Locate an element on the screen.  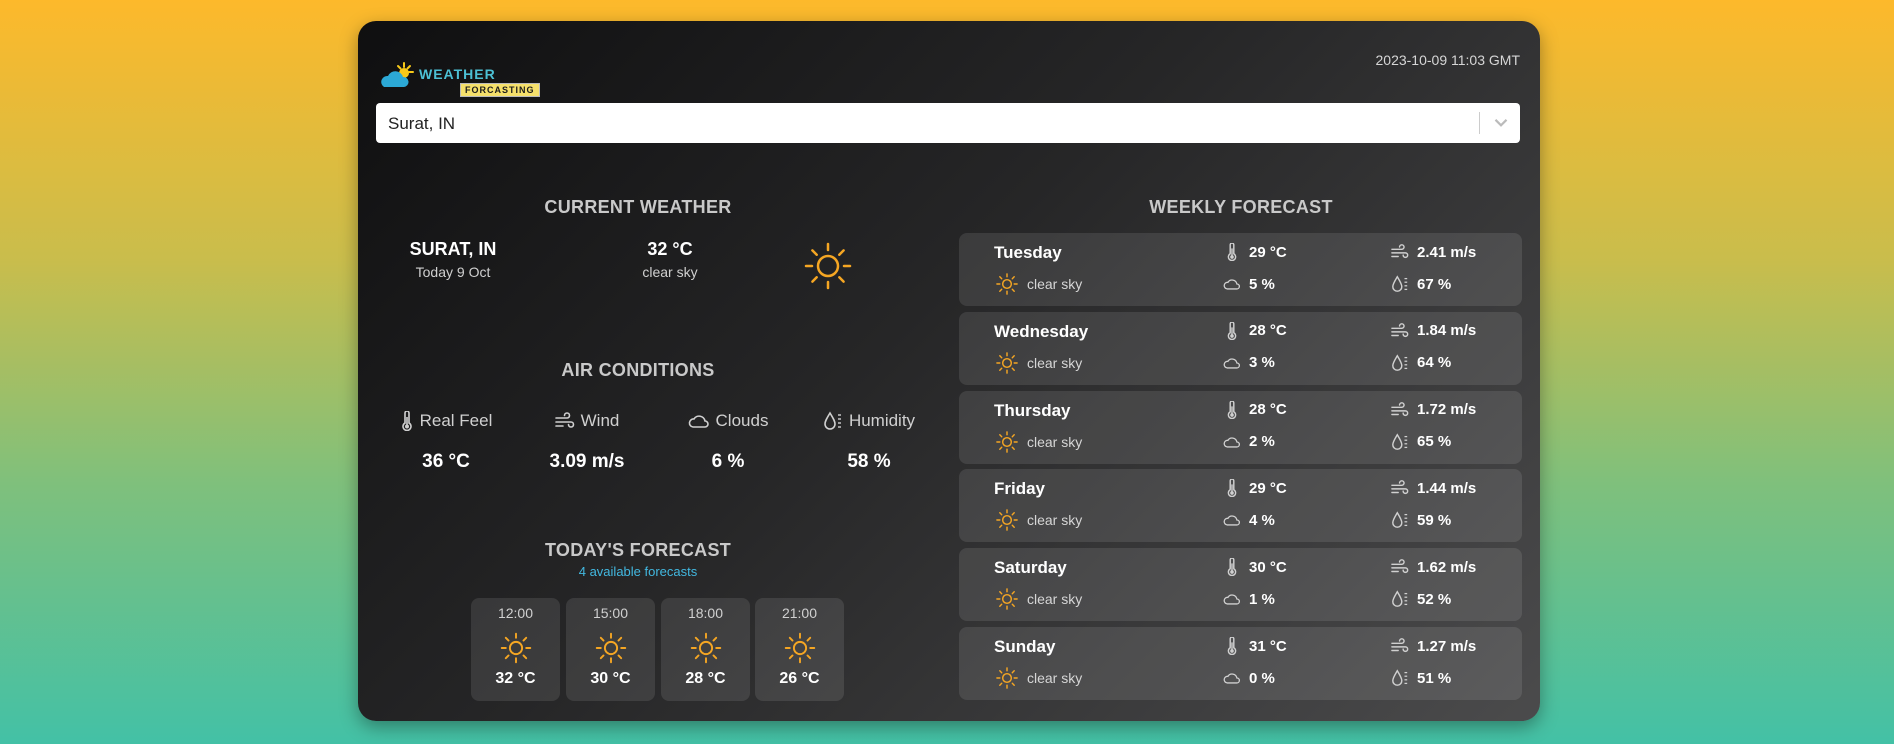
weekly-forecast-heading: WEEKLY FORECAST is located at coordinates (1241, 207).